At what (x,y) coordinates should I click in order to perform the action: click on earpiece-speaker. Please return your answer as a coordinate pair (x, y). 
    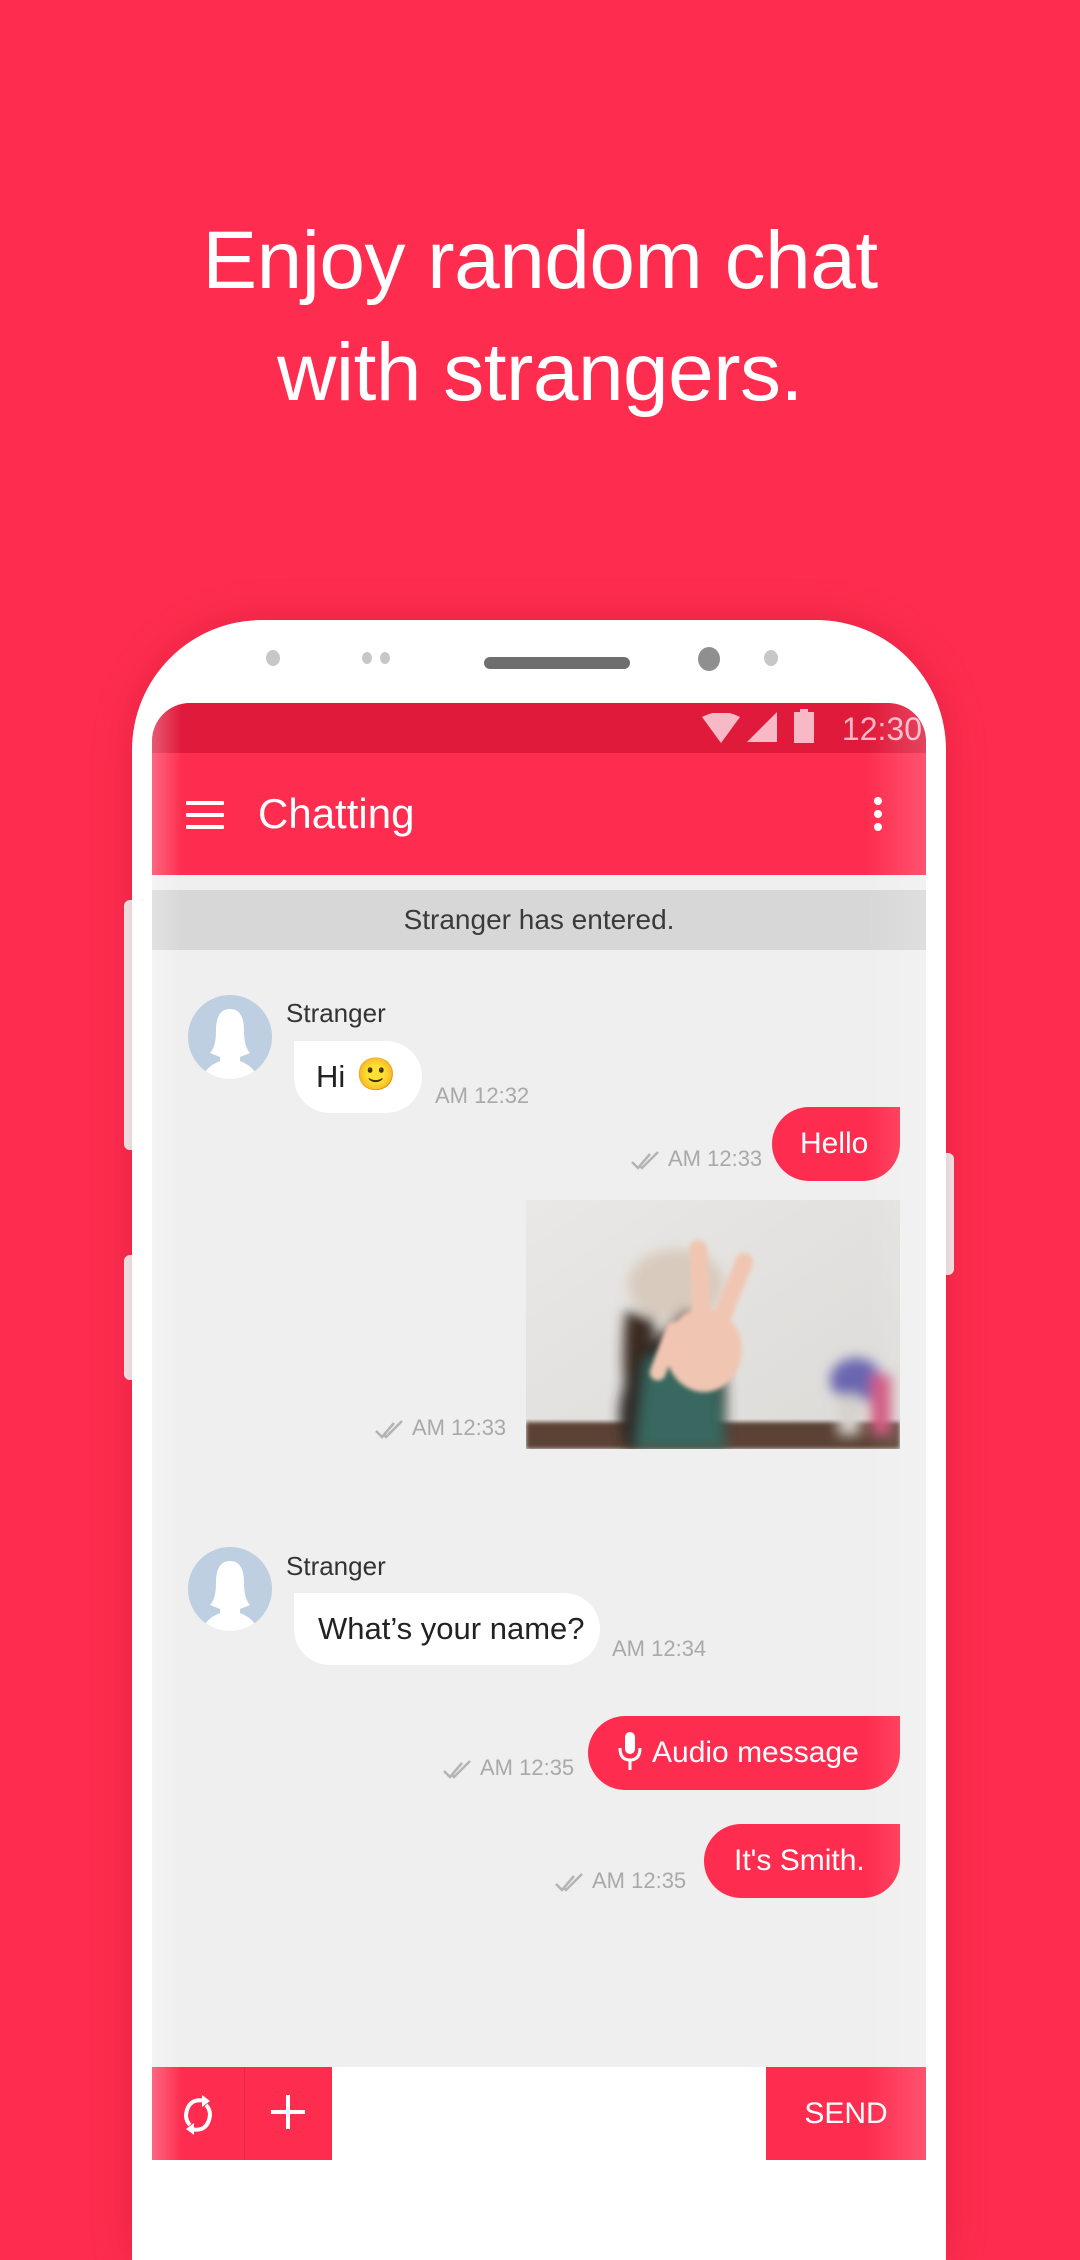
    Looking at the image, I should click on (557, 663).